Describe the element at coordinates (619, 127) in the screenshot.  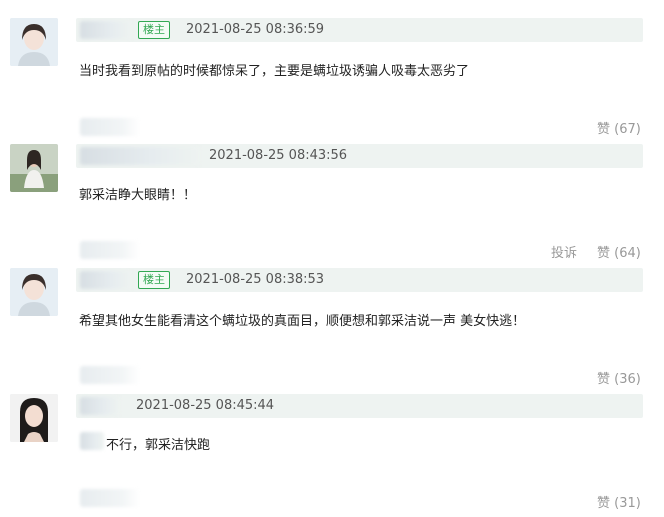
I see `like-button: 赞 (67)` at that location.